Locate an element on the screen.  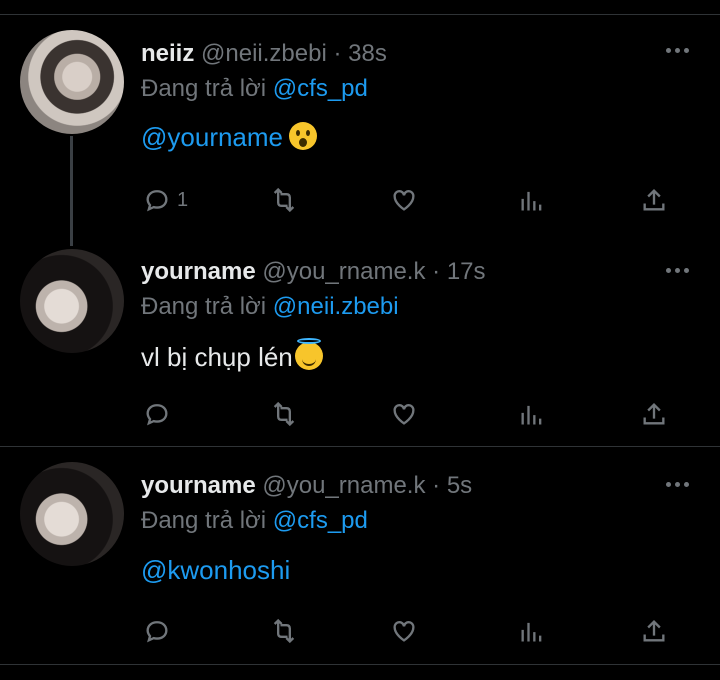
astonished-face-emoji is located at coordinates (303, 136).